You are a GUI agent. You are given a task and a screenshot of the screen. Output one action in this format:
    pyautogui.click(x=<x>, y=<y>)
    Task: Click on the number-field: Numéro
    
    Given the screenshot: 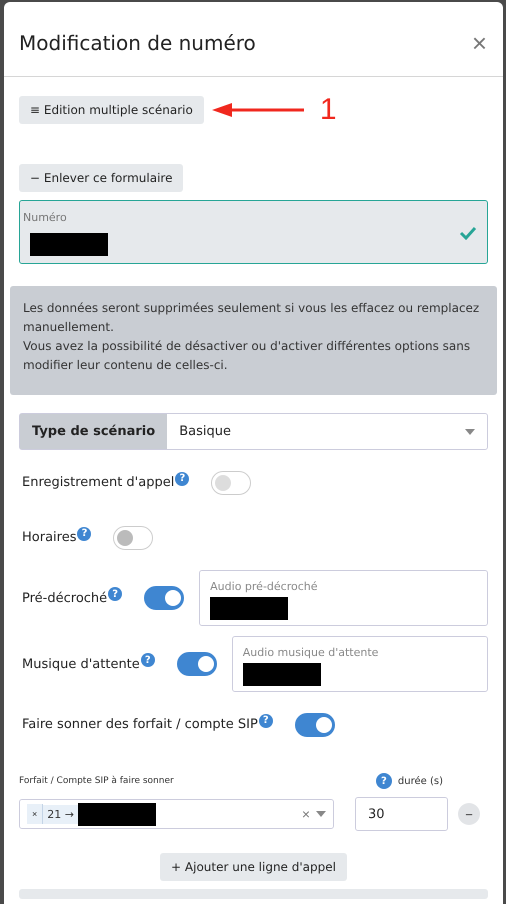 What is the action you would take?
    pyautogui.click(x=253, y=232)
    